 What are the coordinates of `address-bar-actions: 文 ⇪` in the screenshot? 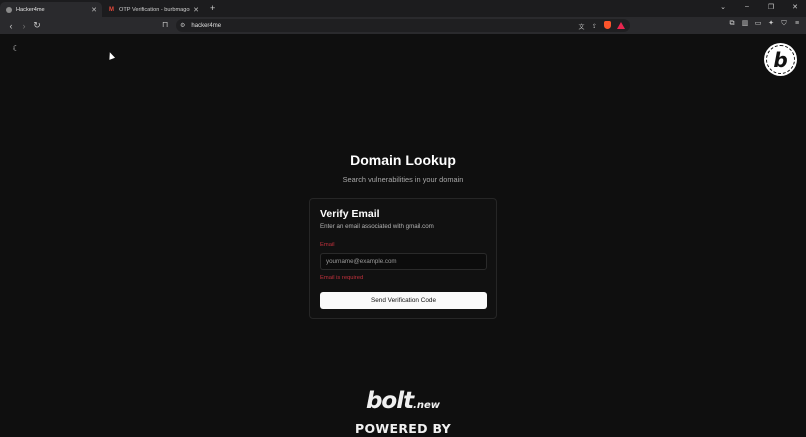 It's located at (601, 26).